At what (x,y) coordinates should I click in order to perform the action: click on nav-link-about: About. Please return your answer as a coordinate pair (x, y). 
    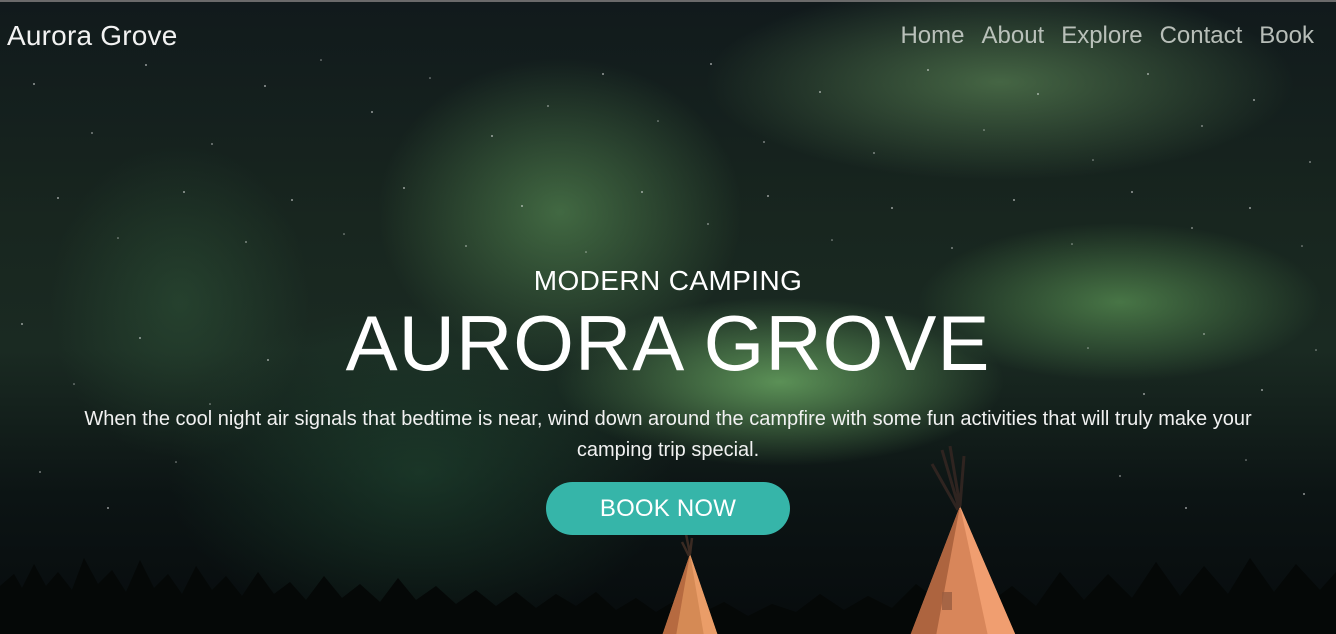
    Looking at the image, I should click on (1012, 36).